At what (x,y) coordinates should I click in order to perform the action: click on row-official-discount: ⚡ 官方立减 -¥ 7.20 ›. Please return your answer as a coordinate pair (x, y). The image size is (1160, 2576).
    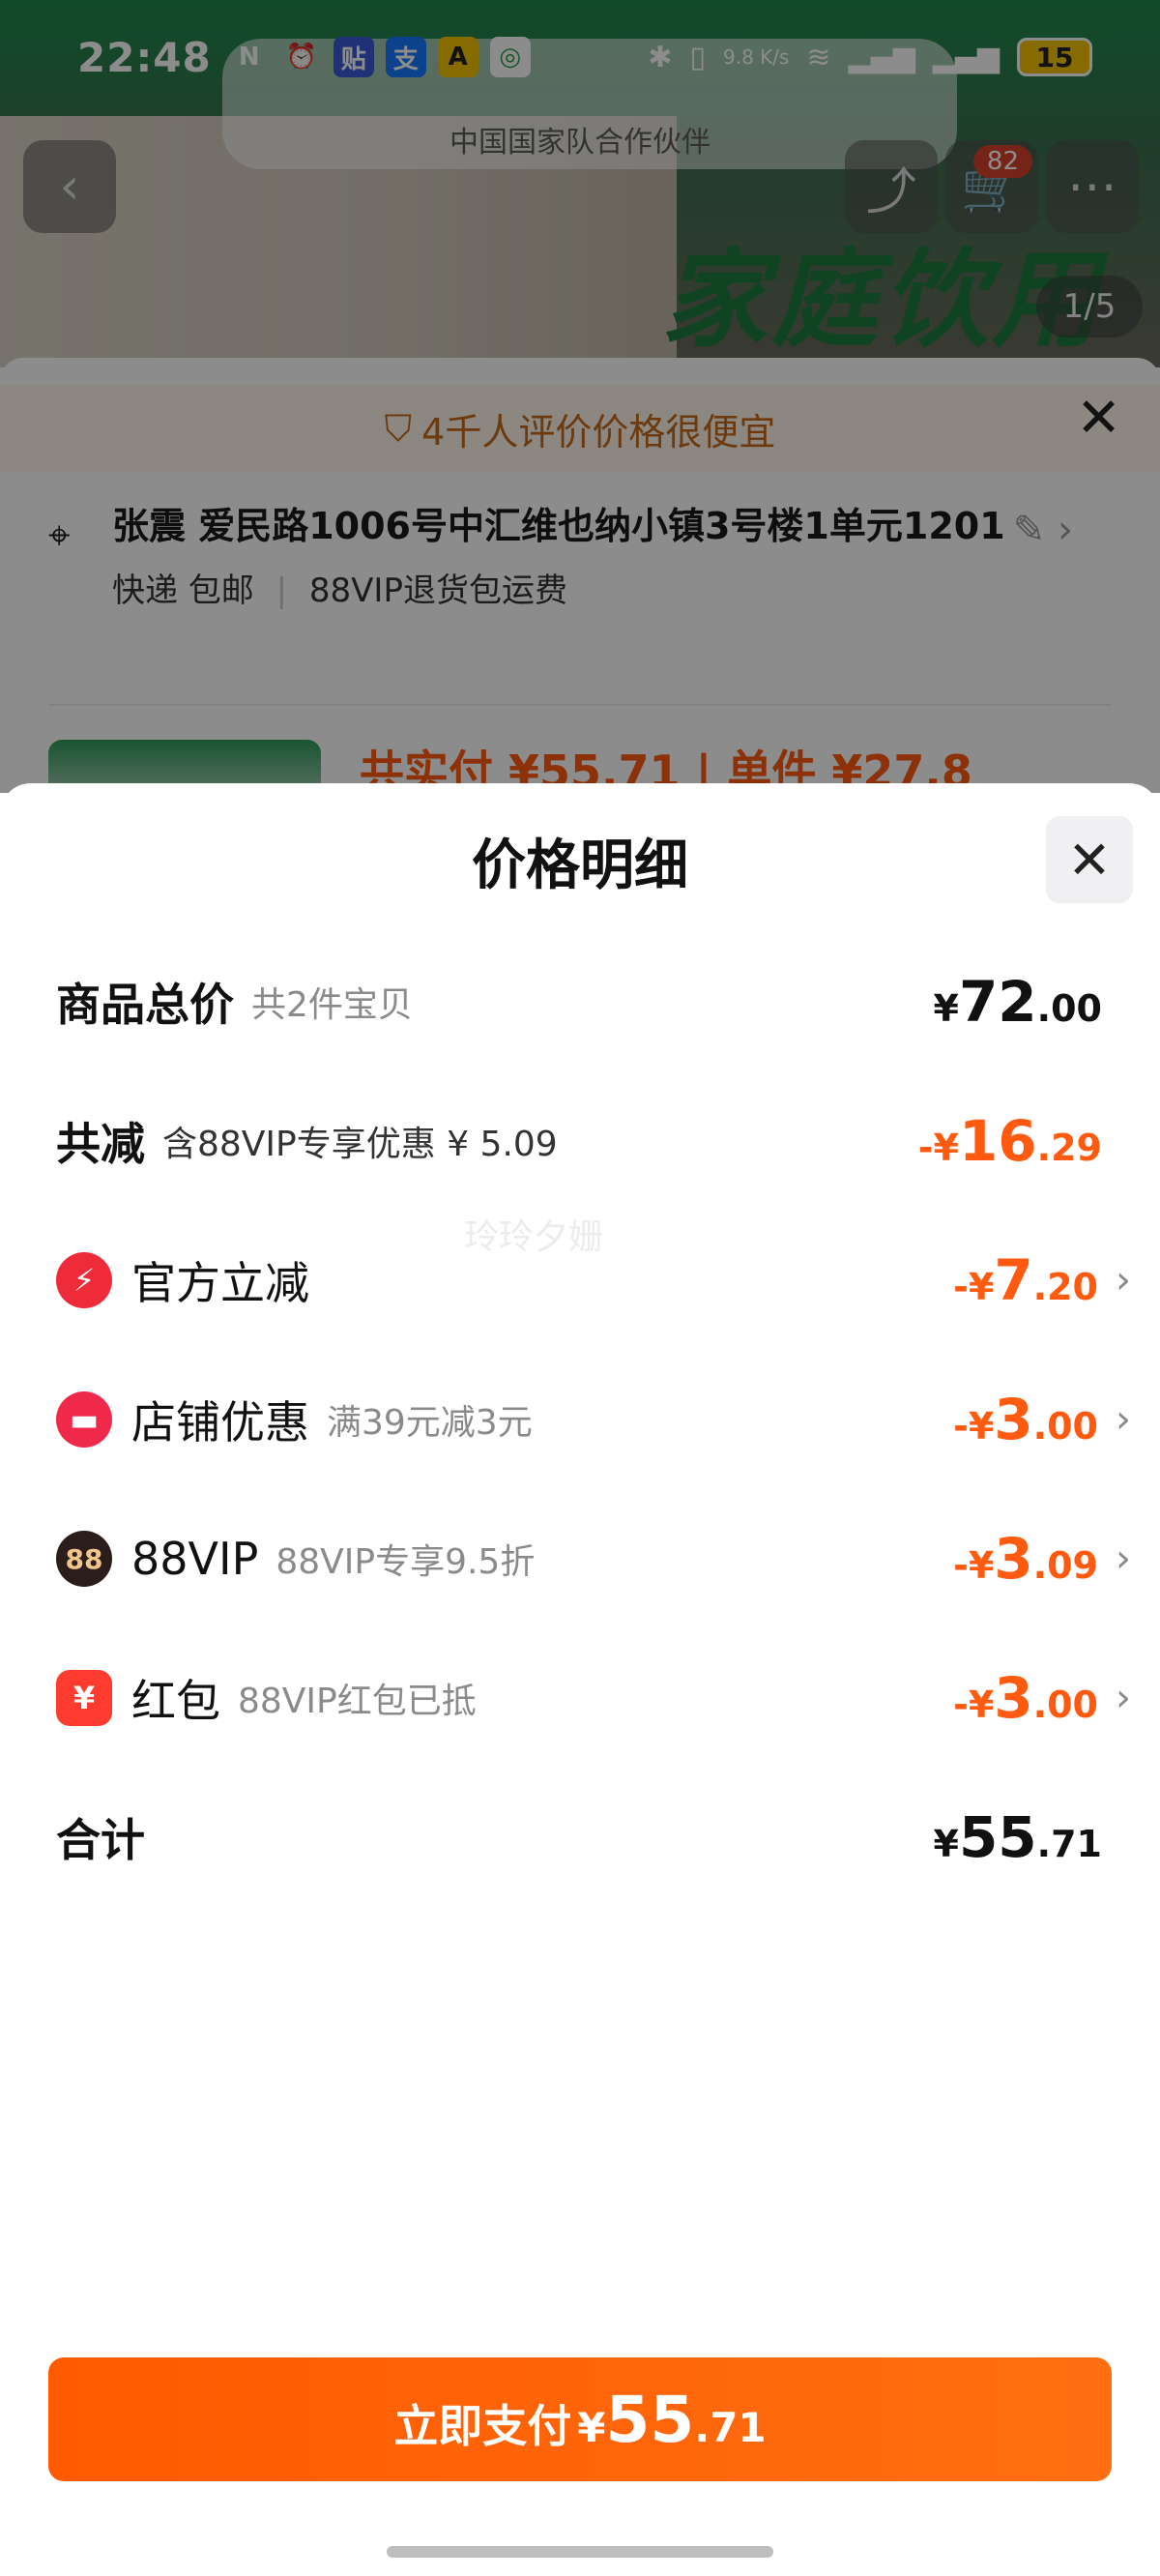
    Looking at the image, I should click on (593, 1280).